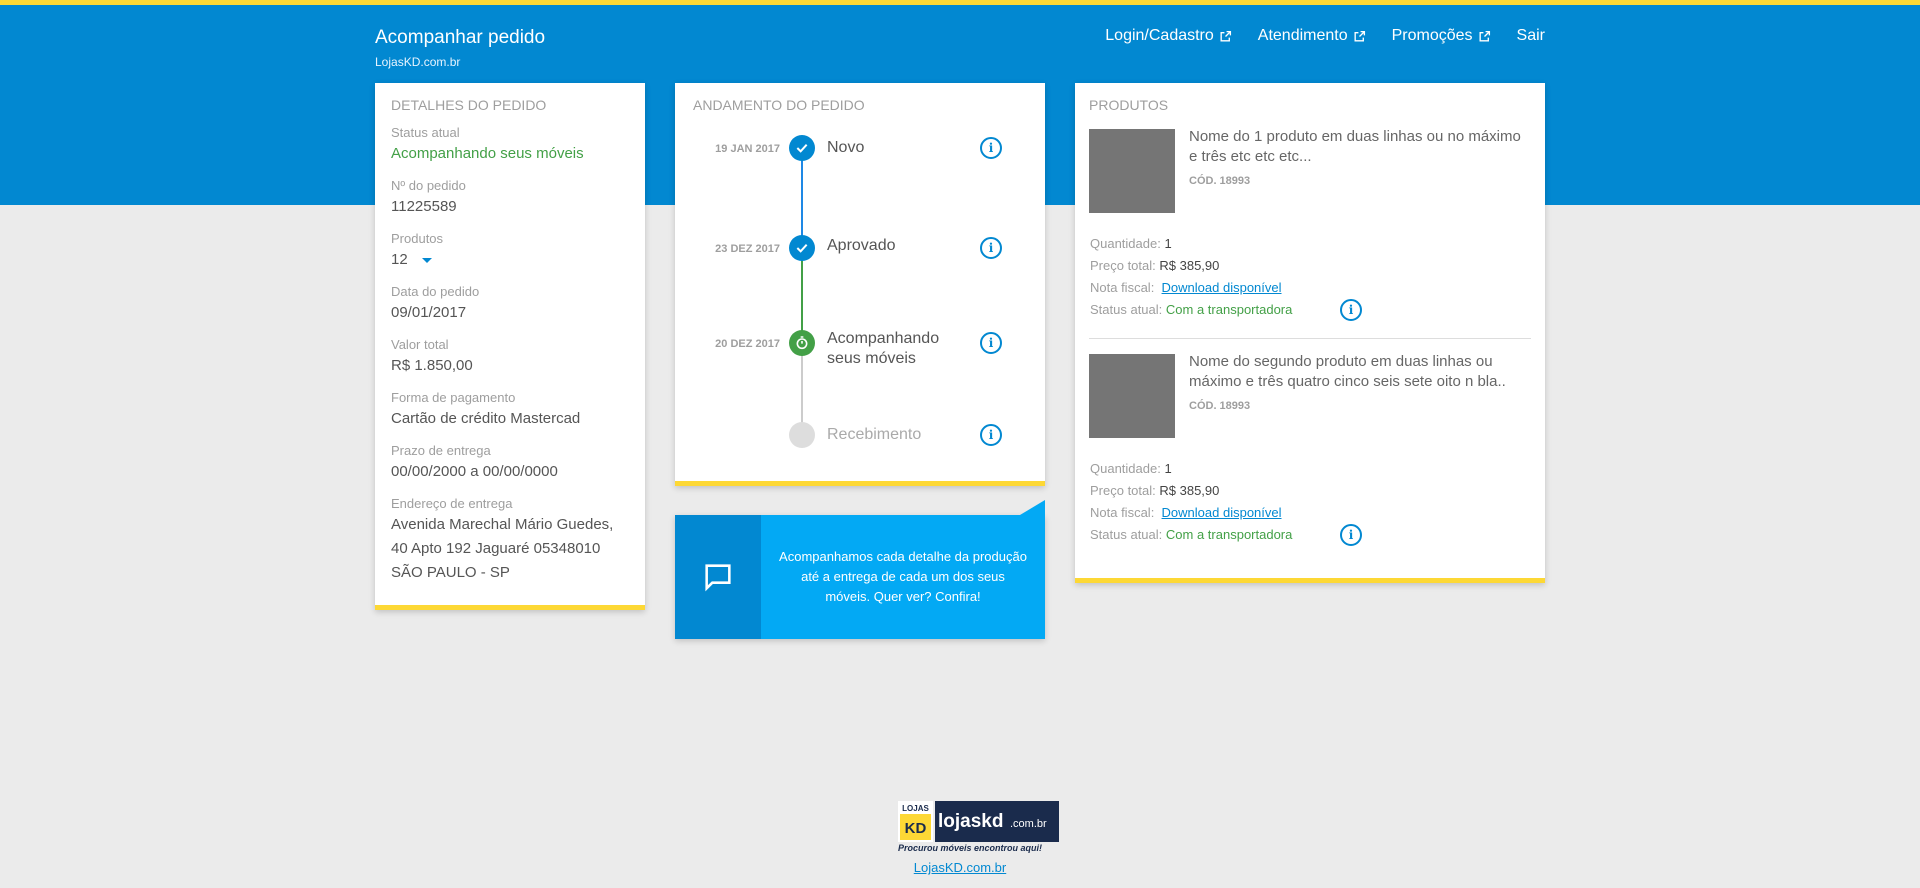  What do you see at coordinates (510, 357) in the screenshot?
I see `field-total: Valor total R$ 1.850,00` at bounding box center [510, 357].